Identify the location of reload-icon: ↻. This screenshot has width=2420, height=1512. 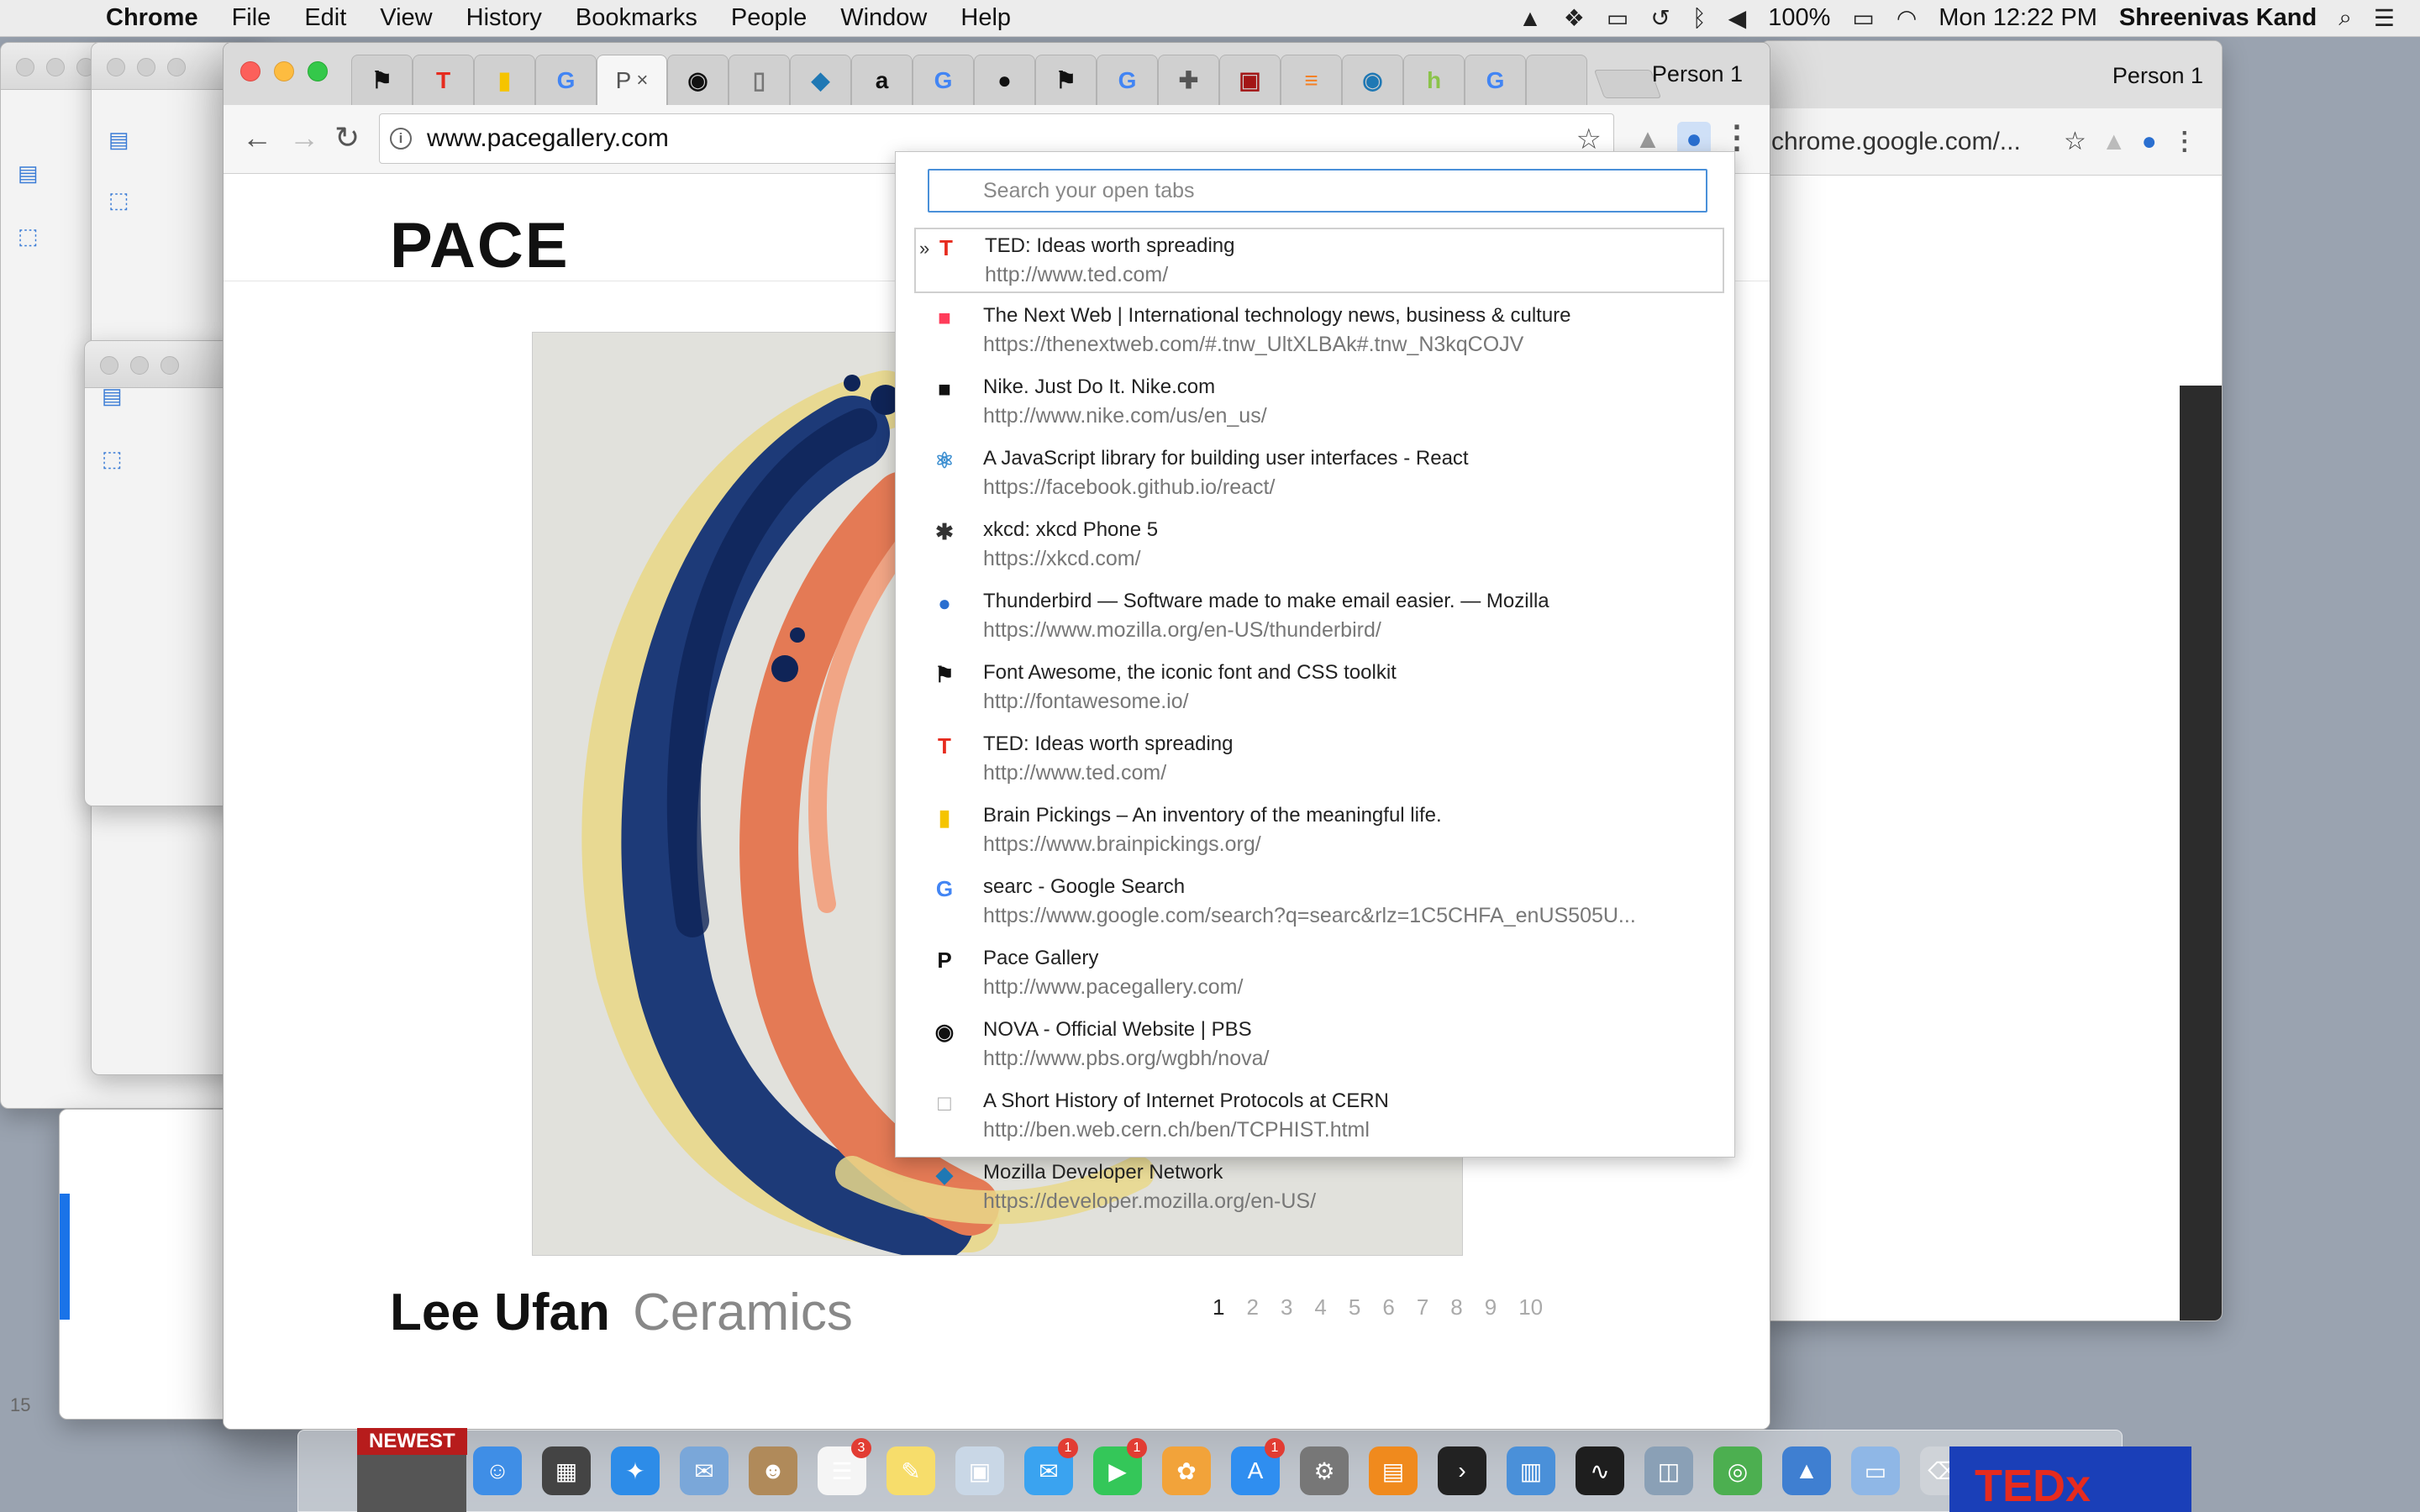
(347, 137).